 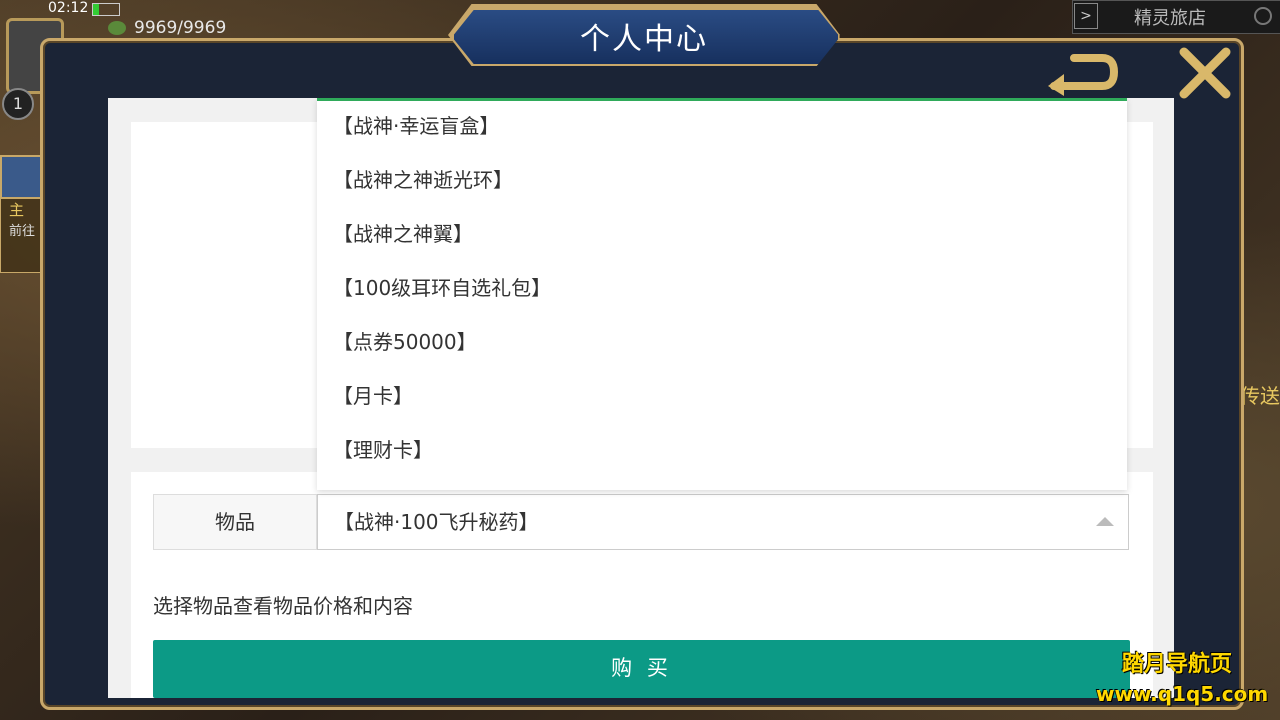 I want to click on back-arrow-icon, so click(x=1083, y=75).